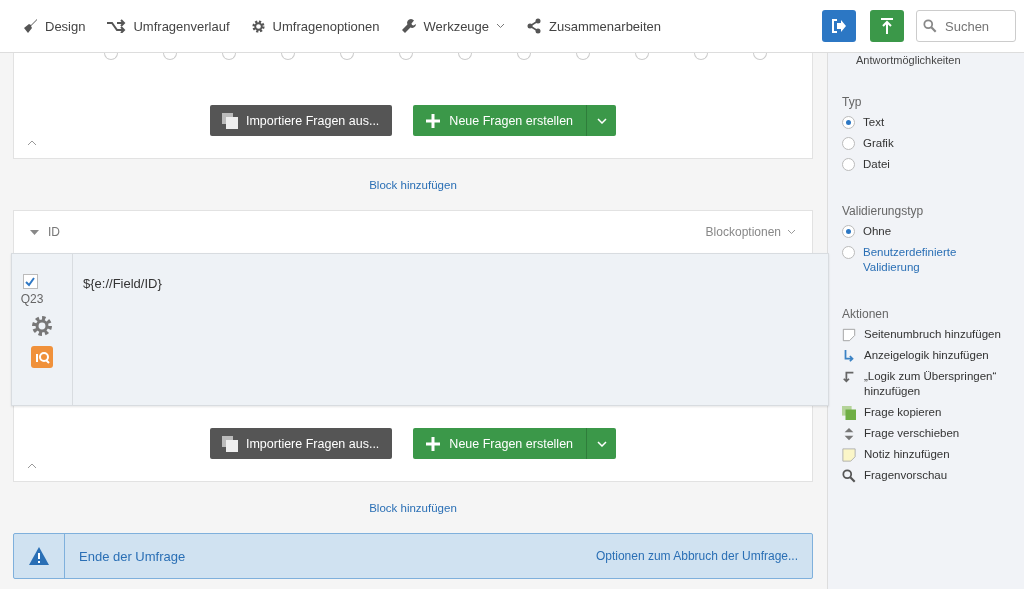 Image resolution: width=1024 pixels, height=589 pixels. Describe the element at coordinates (594, 26) in the screenshot. I see `toolbar-item: Zusammenarbeiten` at that location.